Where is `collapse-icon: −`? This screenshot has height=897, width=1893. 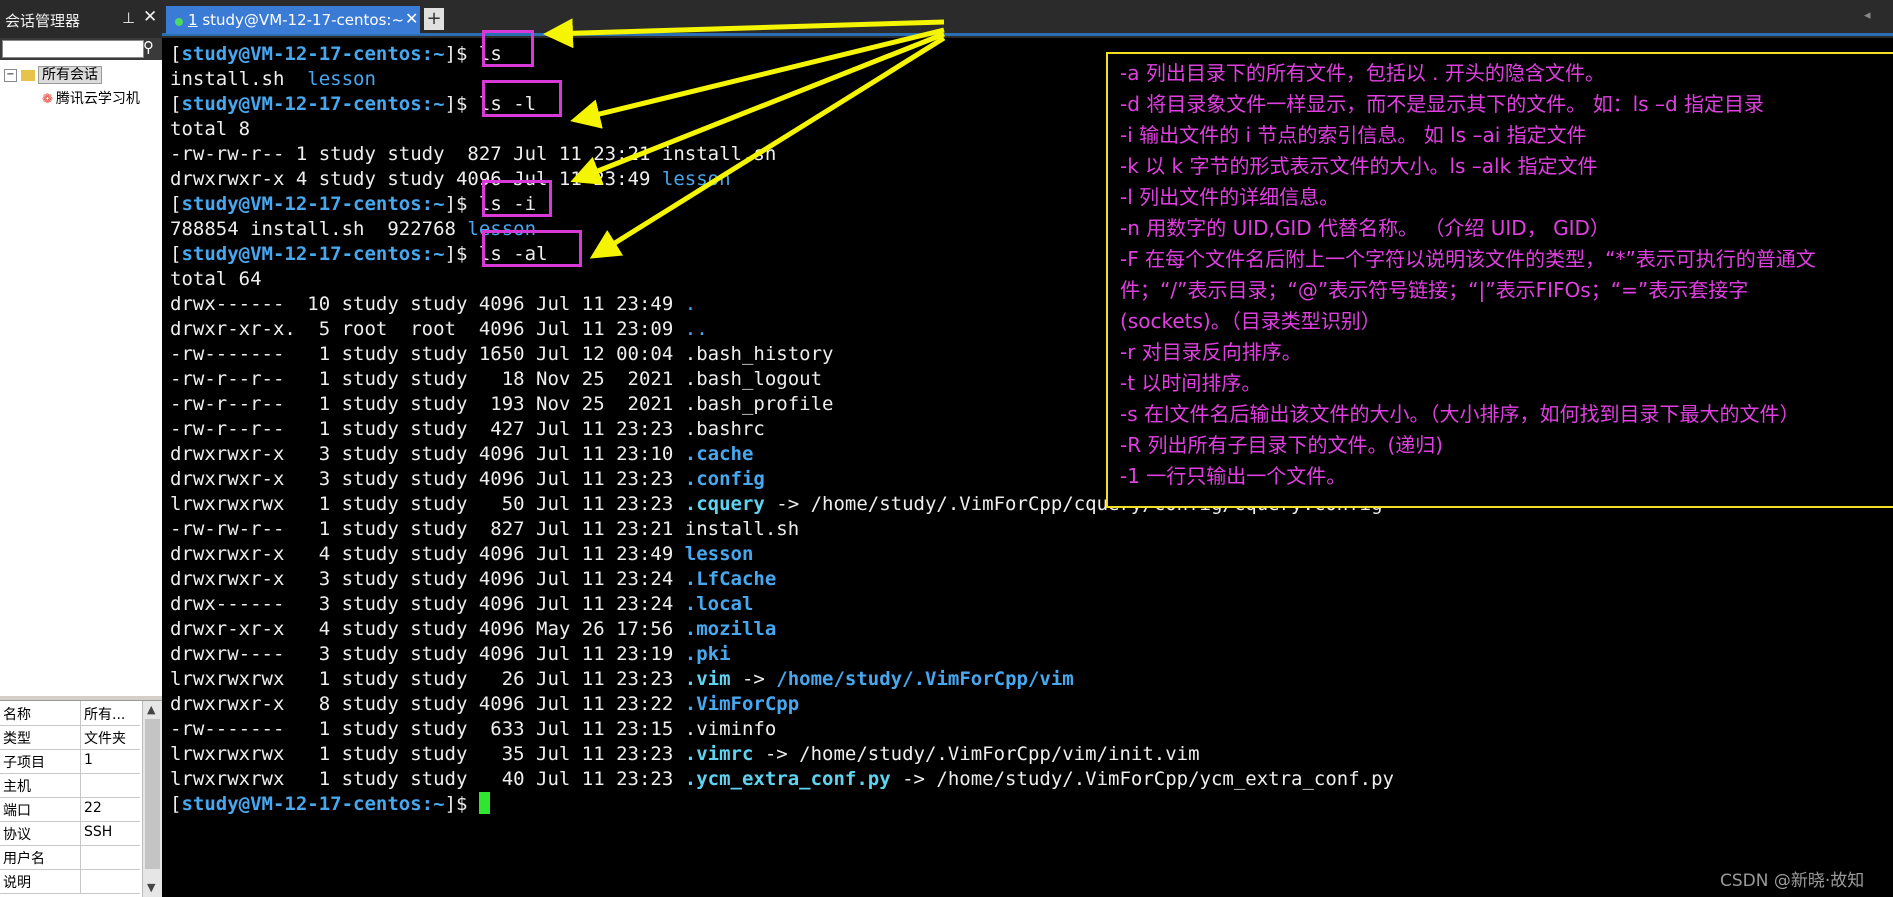
collapse-icon: − is located at coordinates (10, 75).